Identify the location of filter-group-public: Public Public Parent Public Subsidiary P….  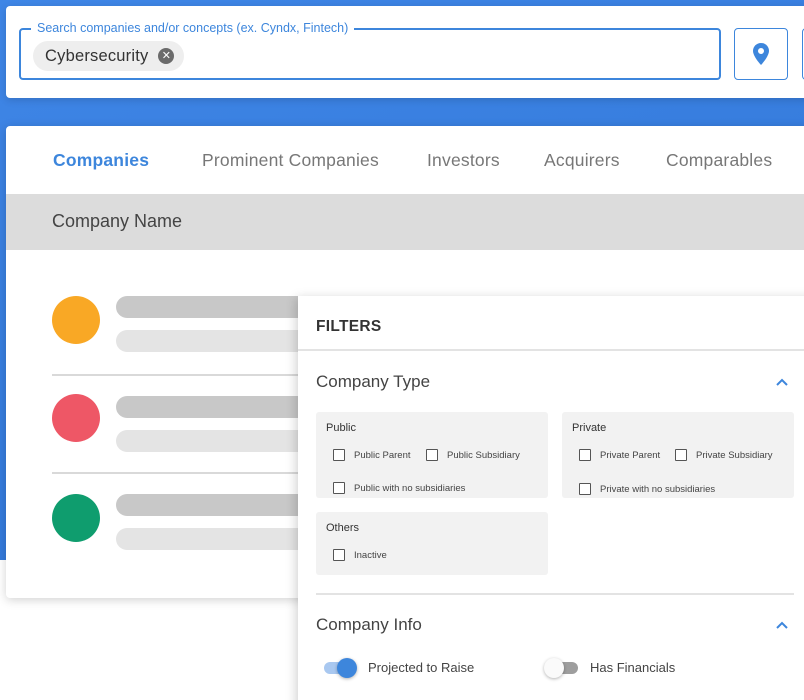
(432, 455).